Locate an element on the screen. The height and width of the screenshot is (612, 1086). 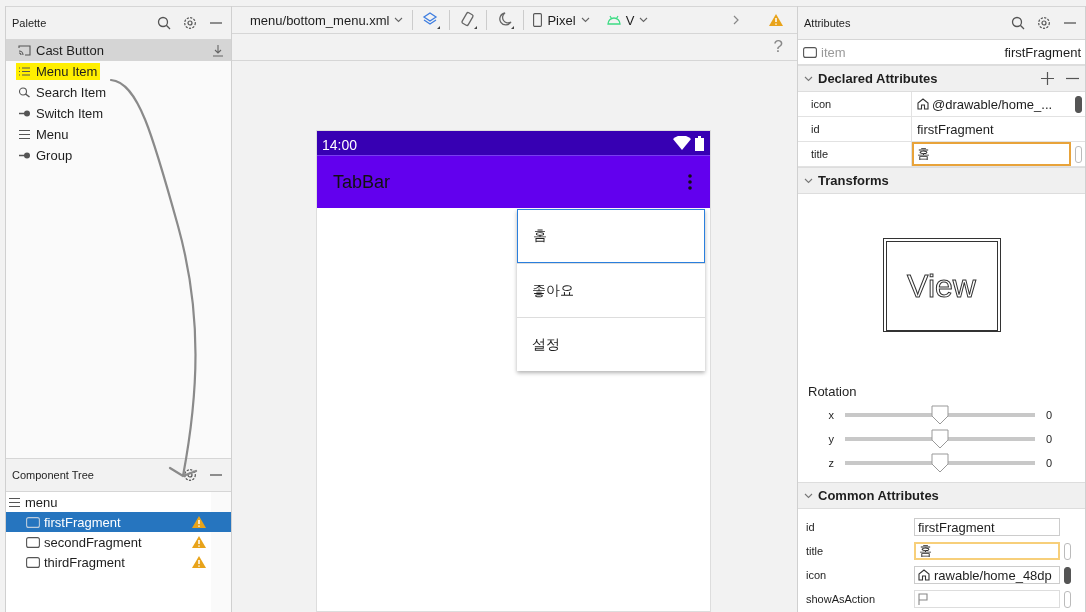
tree-item: firstFragment is located at coordinates (118, 522).